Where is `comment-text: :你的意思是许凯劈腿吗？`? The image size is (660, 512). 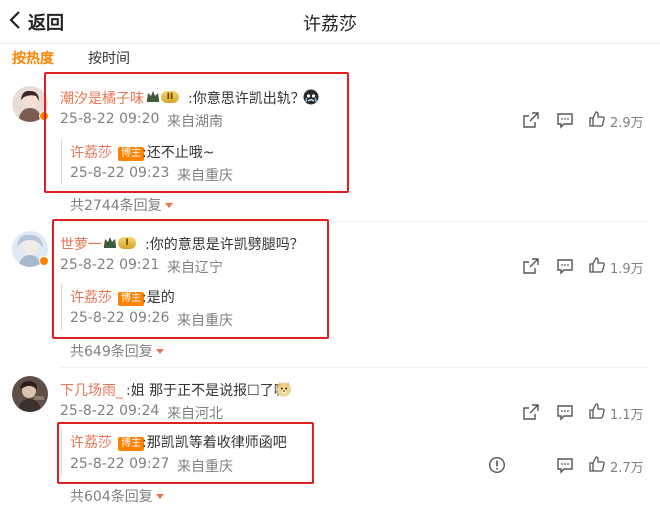 comment-text: :你的意思是许凯劈腿吗？ is located at coordinates (224, 245).